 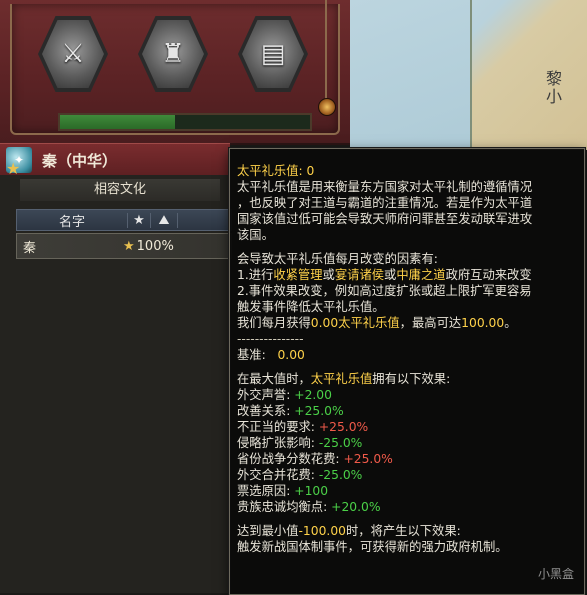 I want to click on min-effect: 触发新战国体制事件，可获得新的强力政府机制。, so click(x=372, y=547).